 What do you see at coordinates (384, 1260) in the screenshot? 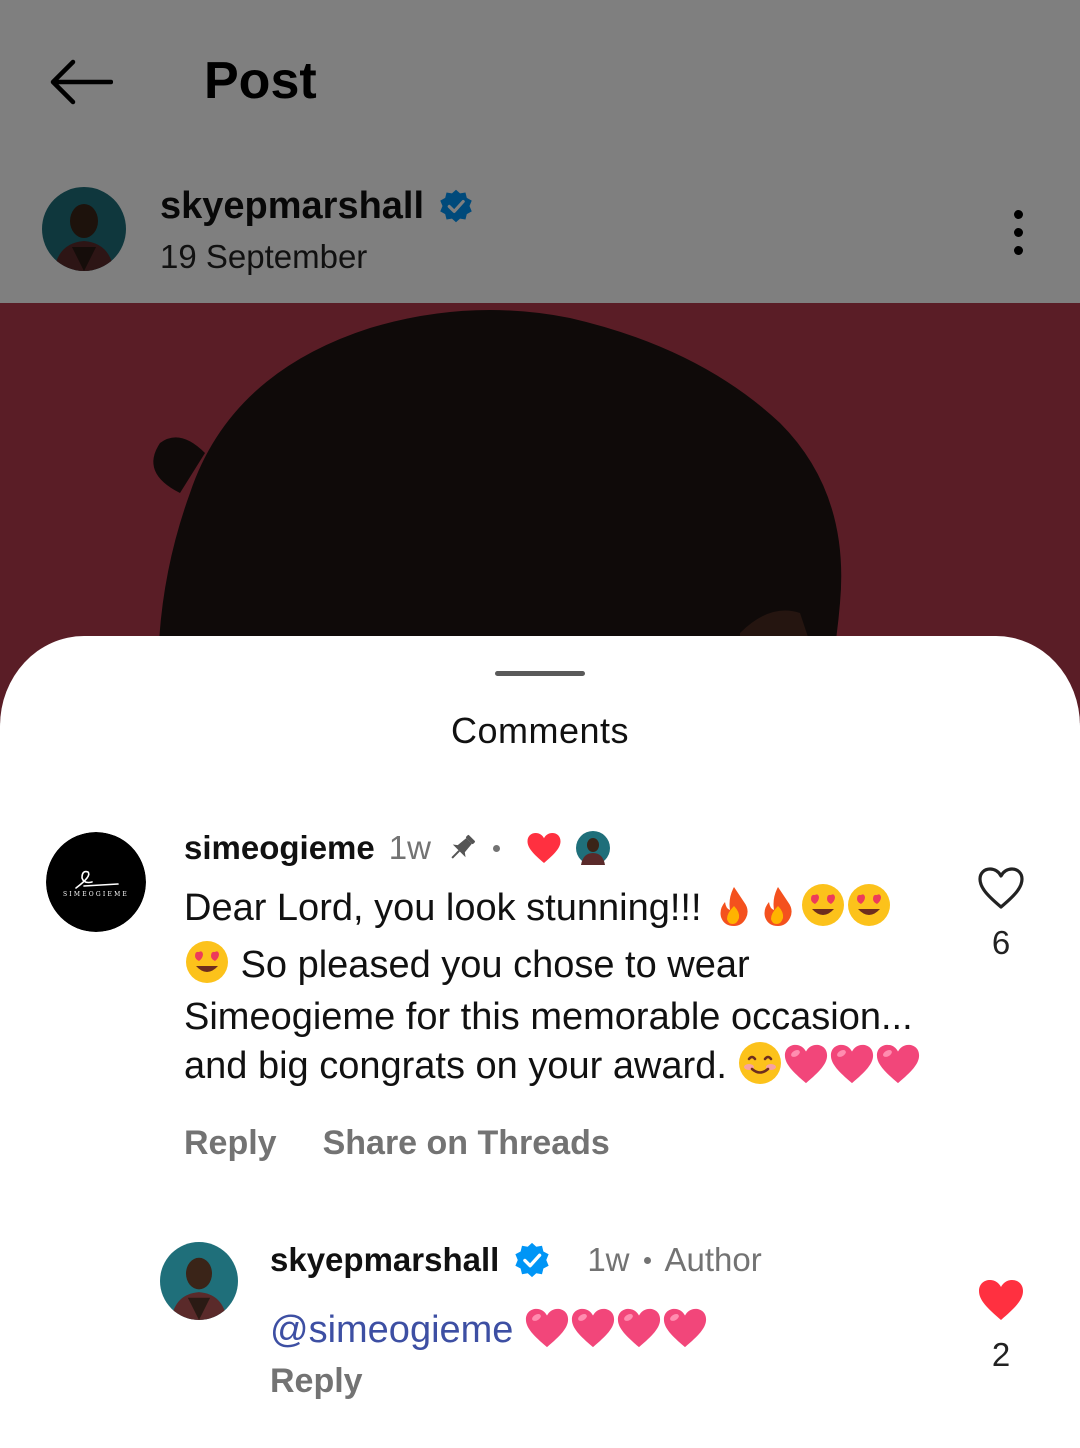
I see `comment-username: skyepmarshall` at bounding box center [384, 1260].